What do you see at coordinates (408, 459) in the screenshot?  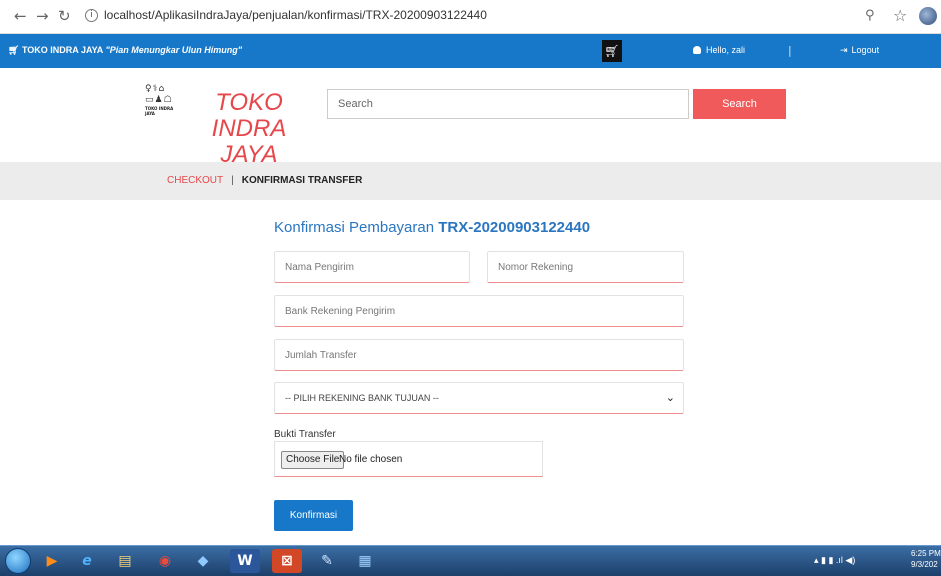 I see `bukti-transfer-file-input: Choose File No file chosen` at bounding box center [408, 459].